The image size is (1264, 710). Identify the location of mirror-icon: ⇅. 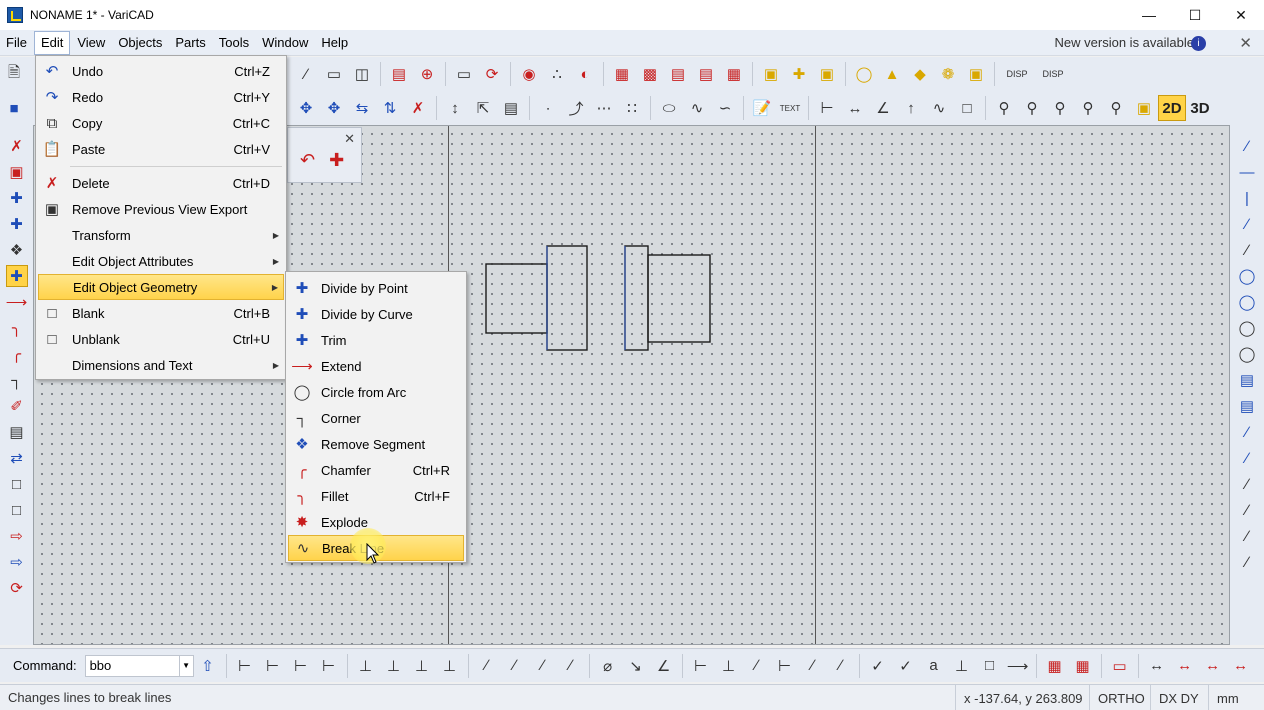
(390, 108).